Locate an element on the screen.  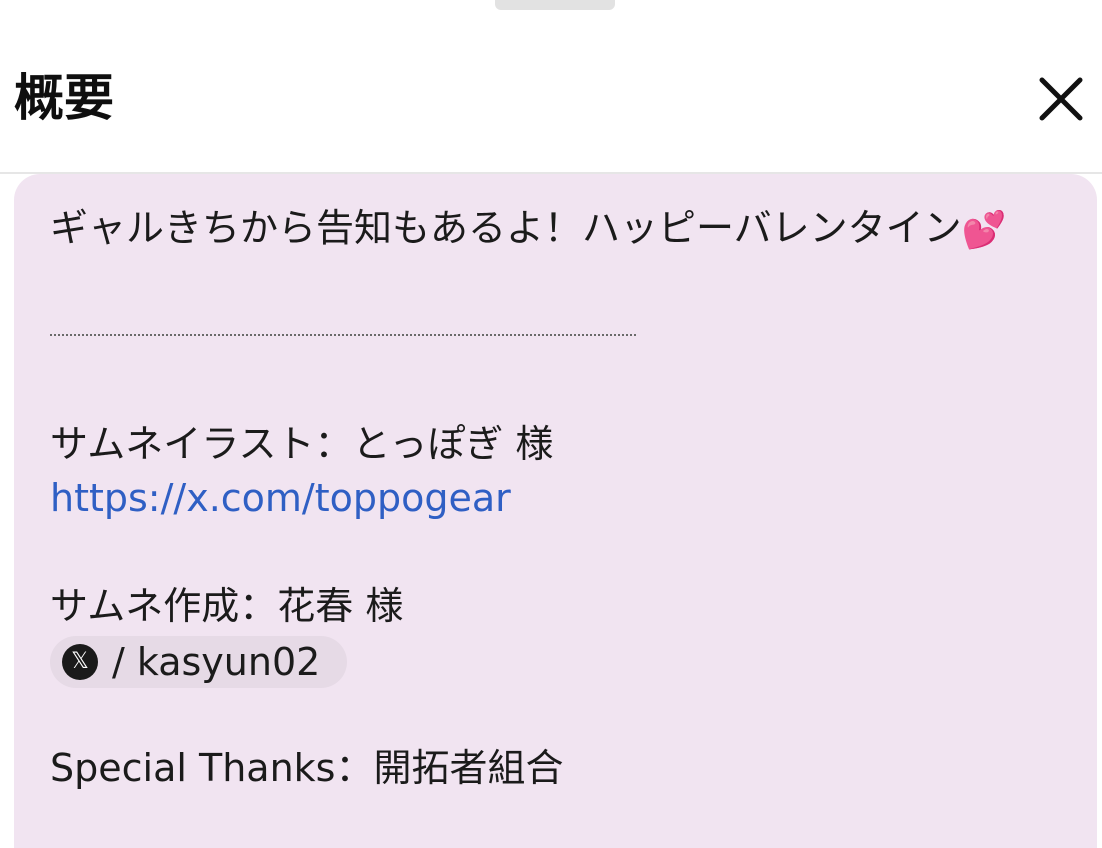
illustration-credit: サムネイラスト：とっぽぎ 様 is located at coordinates (302, 444).